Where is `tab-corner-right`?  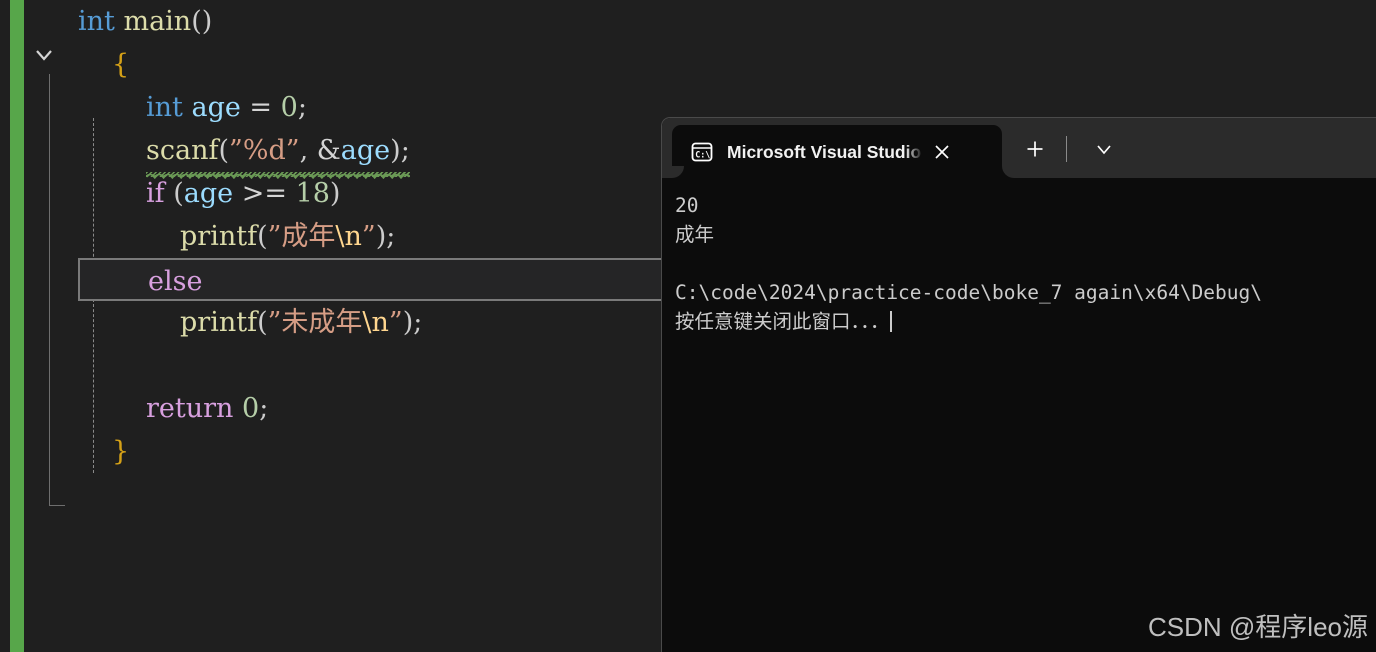
tab-corner-right is located at coordinates (1008, 172).